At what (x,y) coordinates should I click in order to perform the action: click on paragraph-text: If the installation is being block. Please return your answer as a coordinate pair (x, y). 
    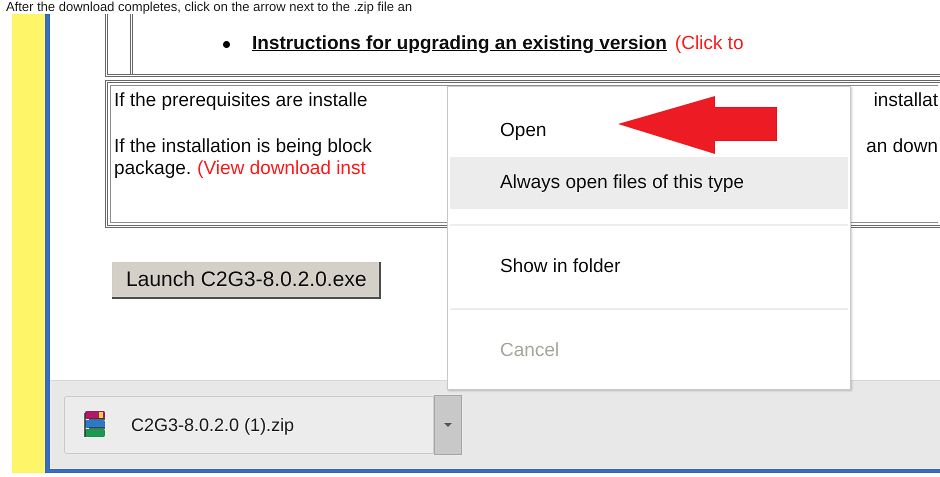
    Looking at the image, I should click on (243, 147).